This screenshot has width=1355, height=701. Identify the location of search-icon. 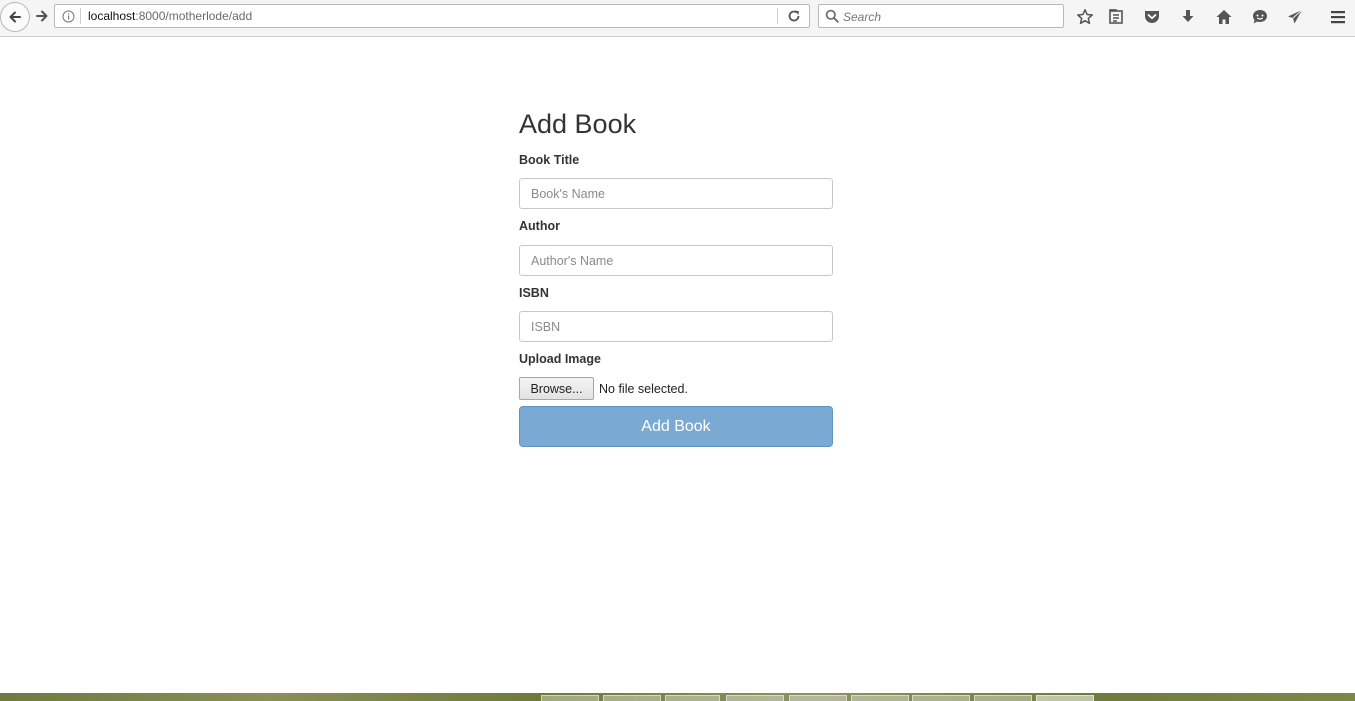
(832, 16).